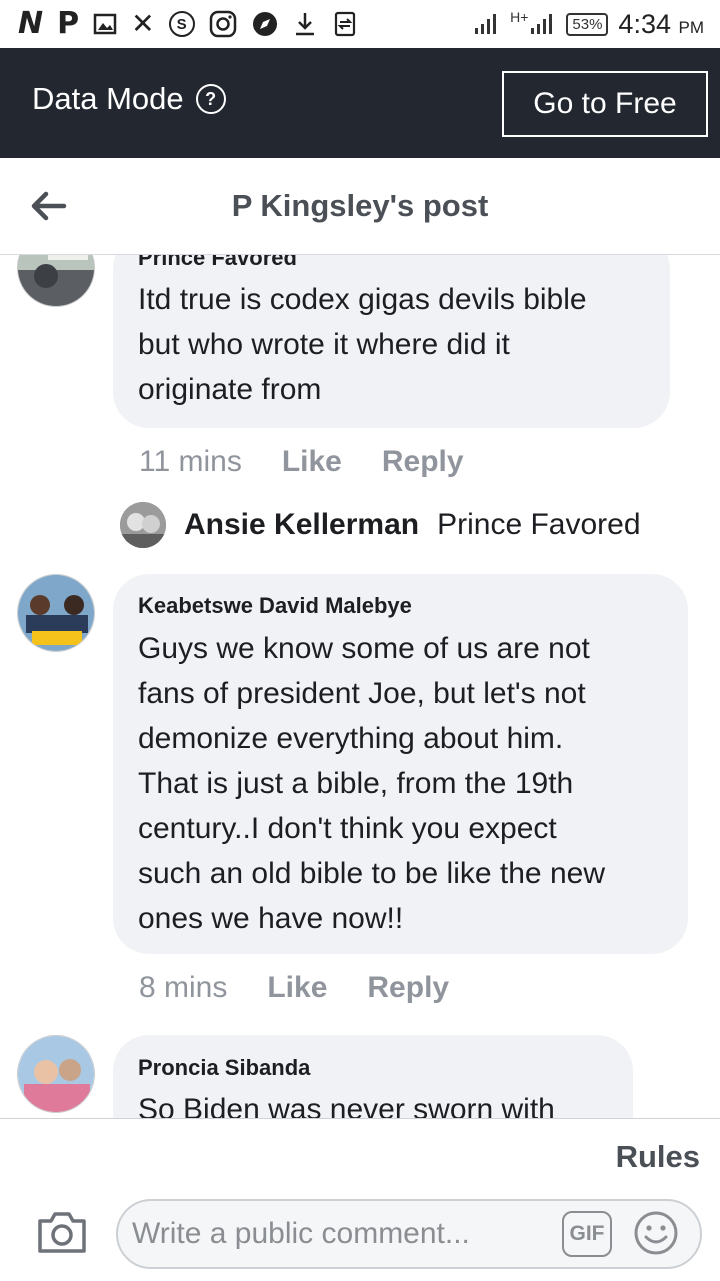 The width and height of the screenshot is (720, 1281). Describe the element at coordinates (362, 299) in the screenshot. I see `comment-line: Itd true is codex gigas devils bible` at that location.